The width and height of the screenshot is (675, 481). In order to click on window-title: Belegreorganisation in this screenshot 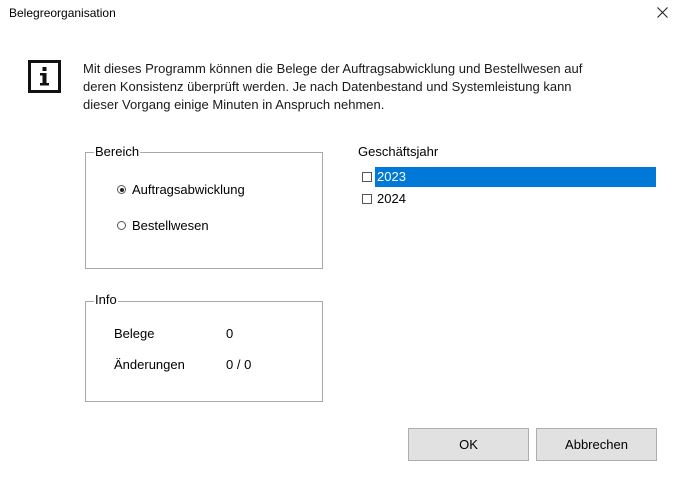, I will do `click(62, 13)`.